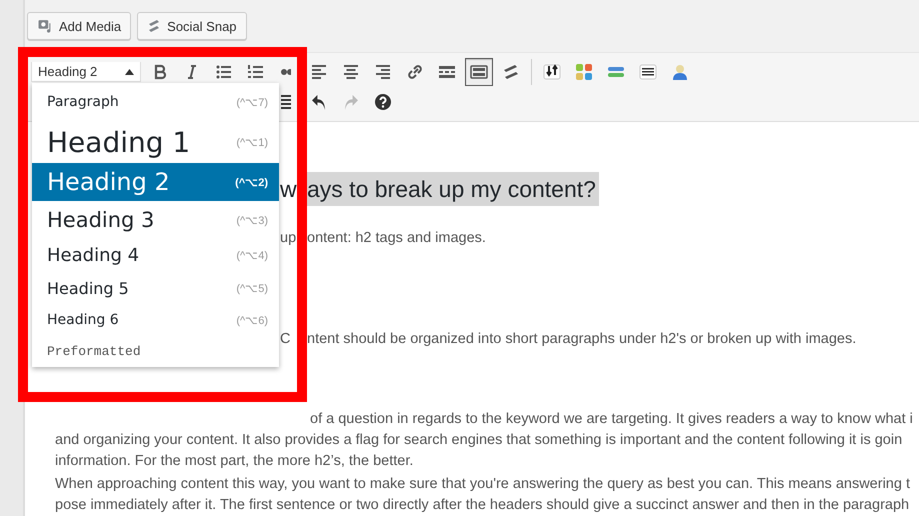  Describe the element at coordinates (45, 26) in the screenshot. I see `media-icon` at that location.